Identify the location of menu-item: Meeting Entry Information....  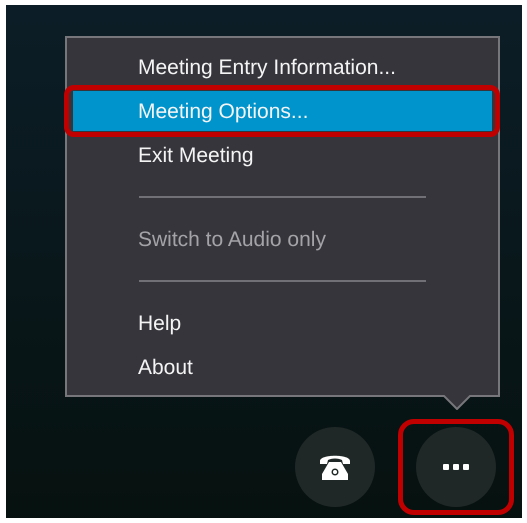
(282, 67).